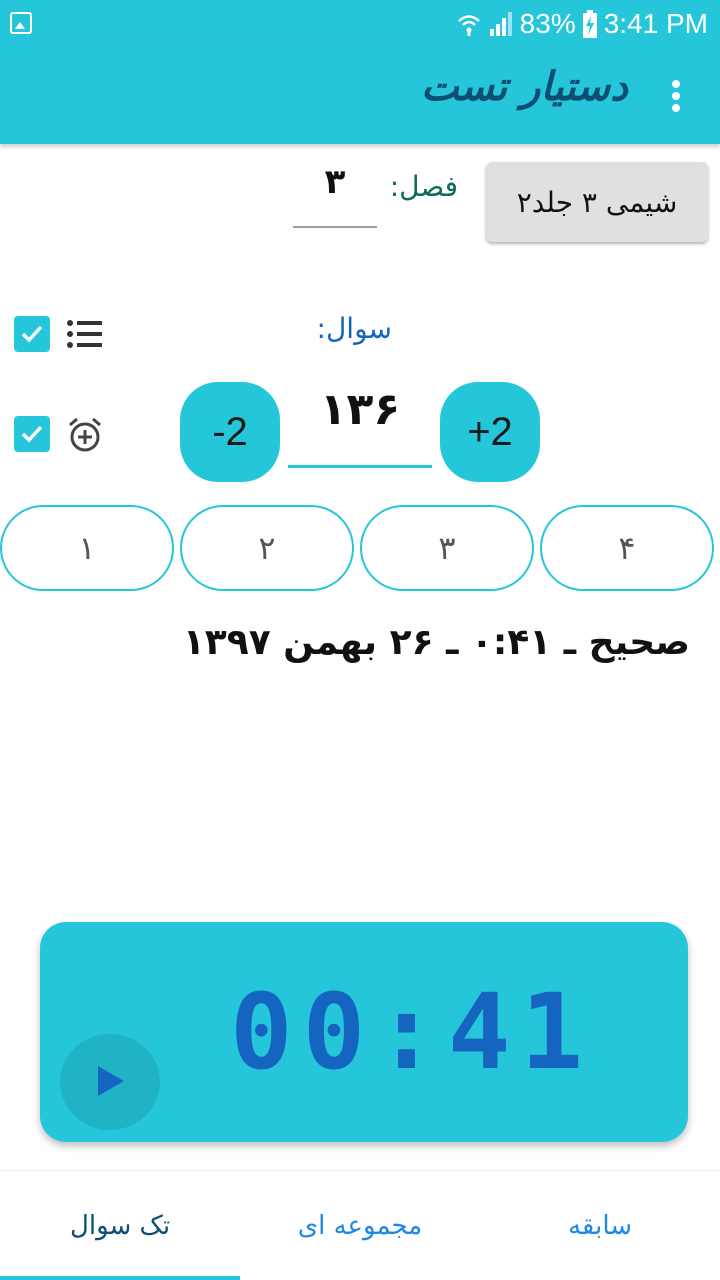  I want to click on alarm-checkbox, so click(32, 434).